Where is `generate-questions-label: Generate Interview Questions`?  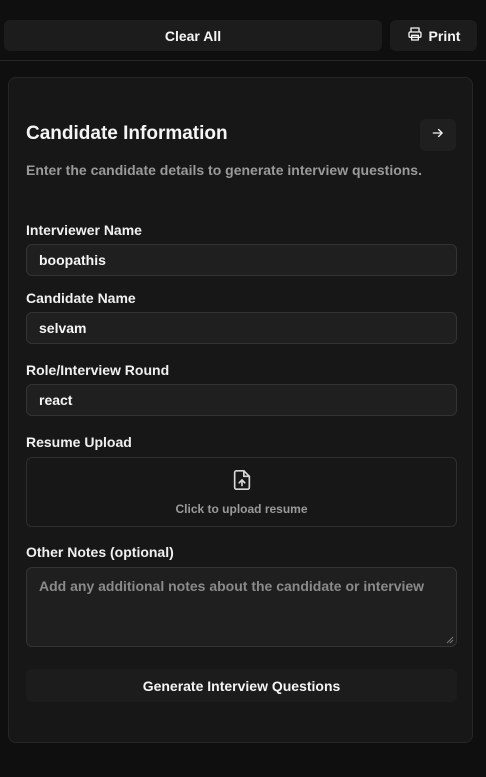
generate-questions-label: Generate Interview Questions is located at coordinates (241, 685).